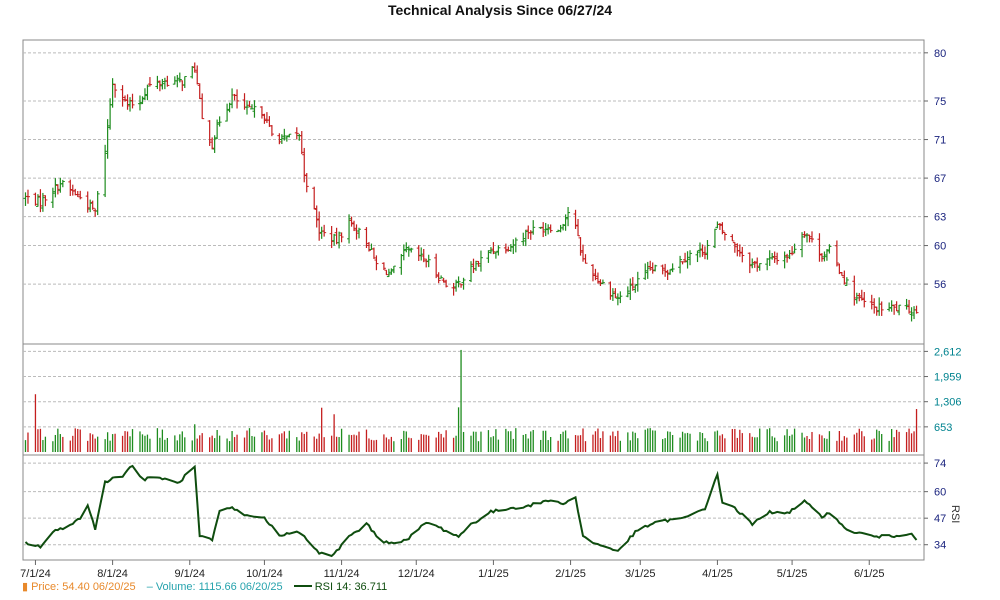 Image resolution: width=1000 pixels, height=600 pixels. What do you see at coordinates (955, 514) in the screenshot?
I see `rsi-axis-title: RSI` at bounding box center [955, 514].